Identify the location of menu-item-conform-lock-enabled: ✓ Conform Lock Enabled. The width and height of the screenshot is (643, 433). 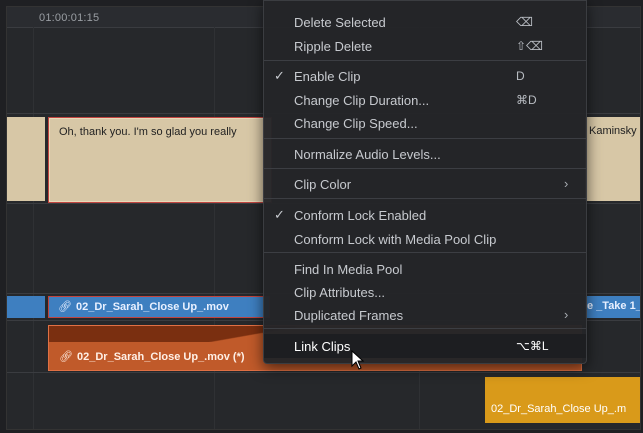
(425, 215).